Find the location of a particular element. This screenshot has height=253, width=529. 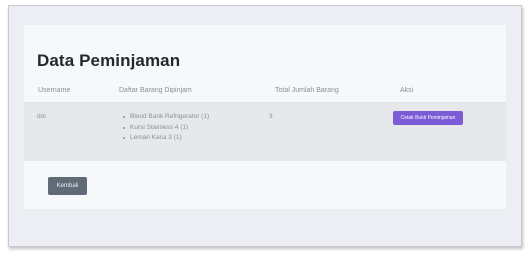

column-header-items: Daftar Barang Dipinjam is located at coordinates (155, 90).